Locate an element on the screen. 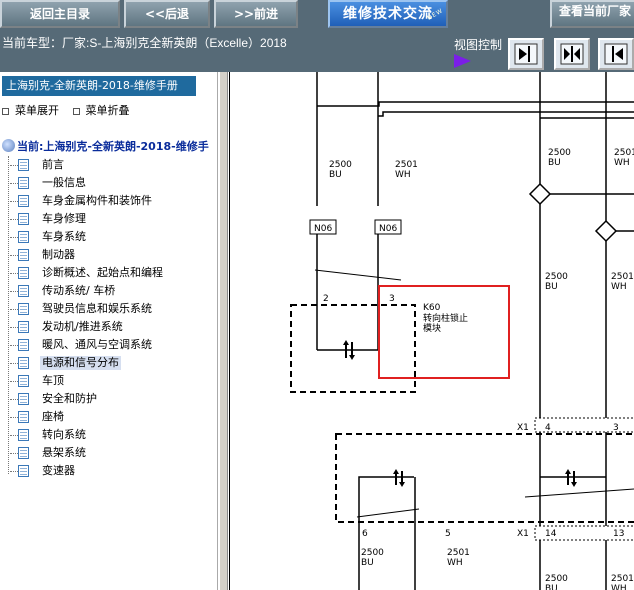  tree-item-label: 座椅 is located at coordinates (53, 416).